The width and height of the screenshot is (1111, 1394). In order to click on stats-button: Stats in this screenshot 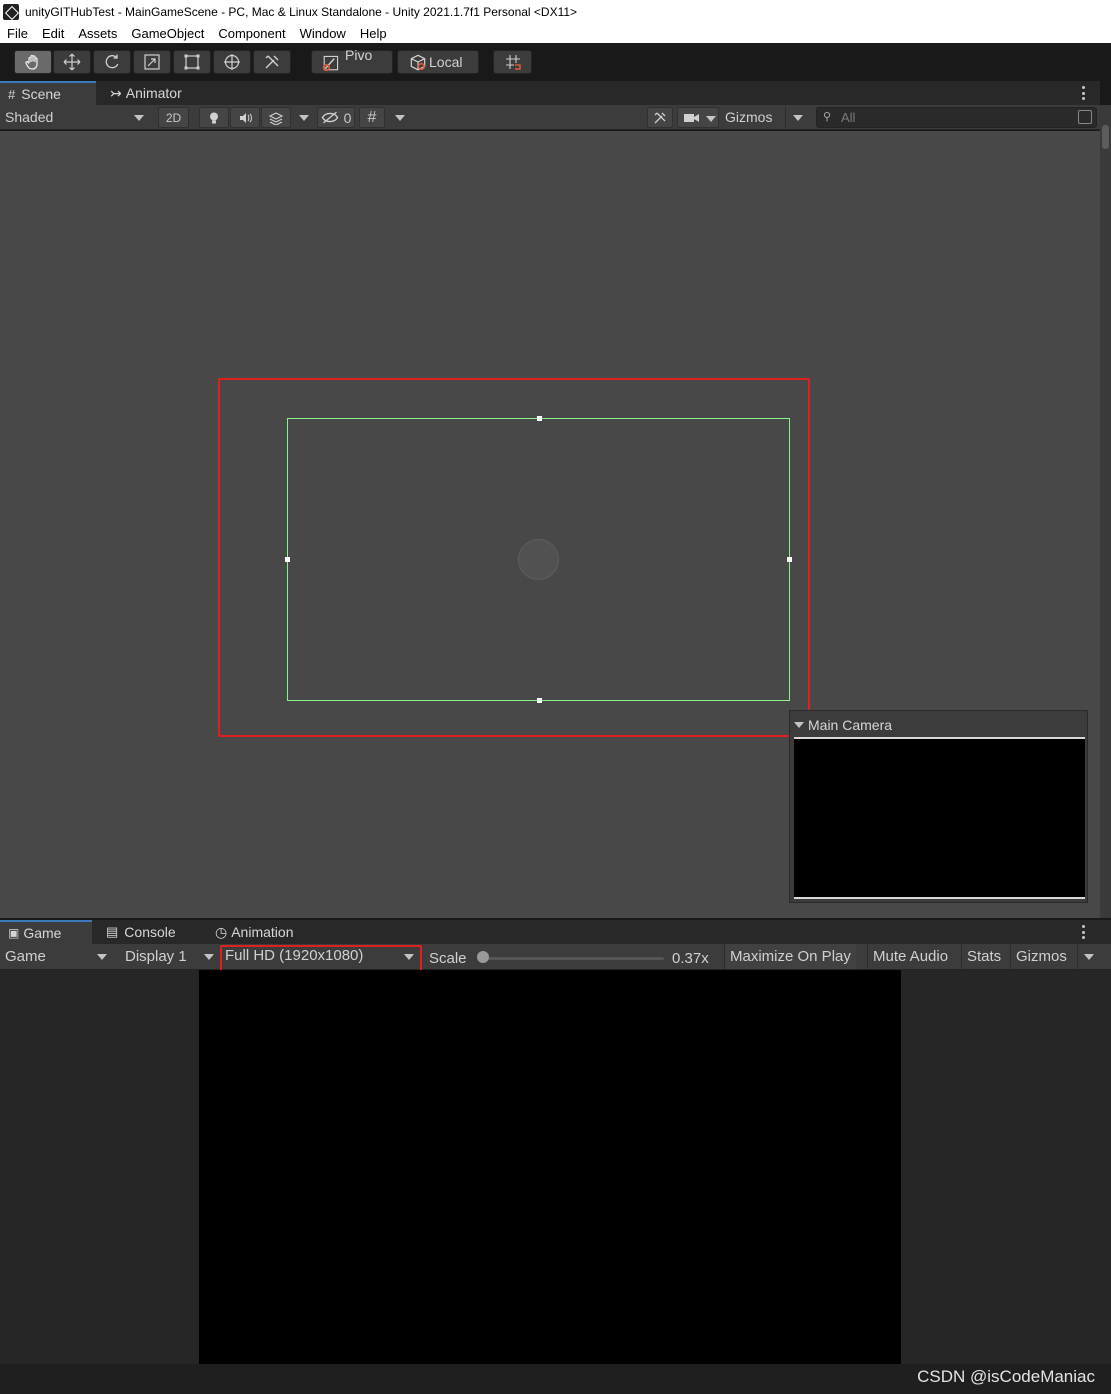, I will do `click(984, 956)`.